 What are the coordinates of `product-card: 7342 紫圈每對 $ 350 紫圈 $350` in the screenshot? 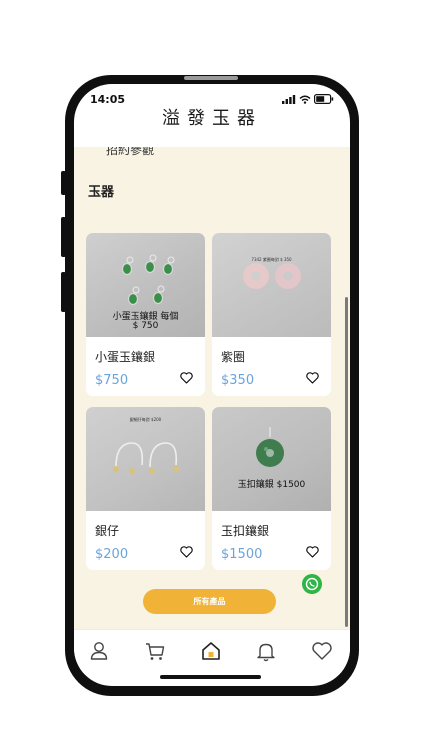 It's located at (271, 314).